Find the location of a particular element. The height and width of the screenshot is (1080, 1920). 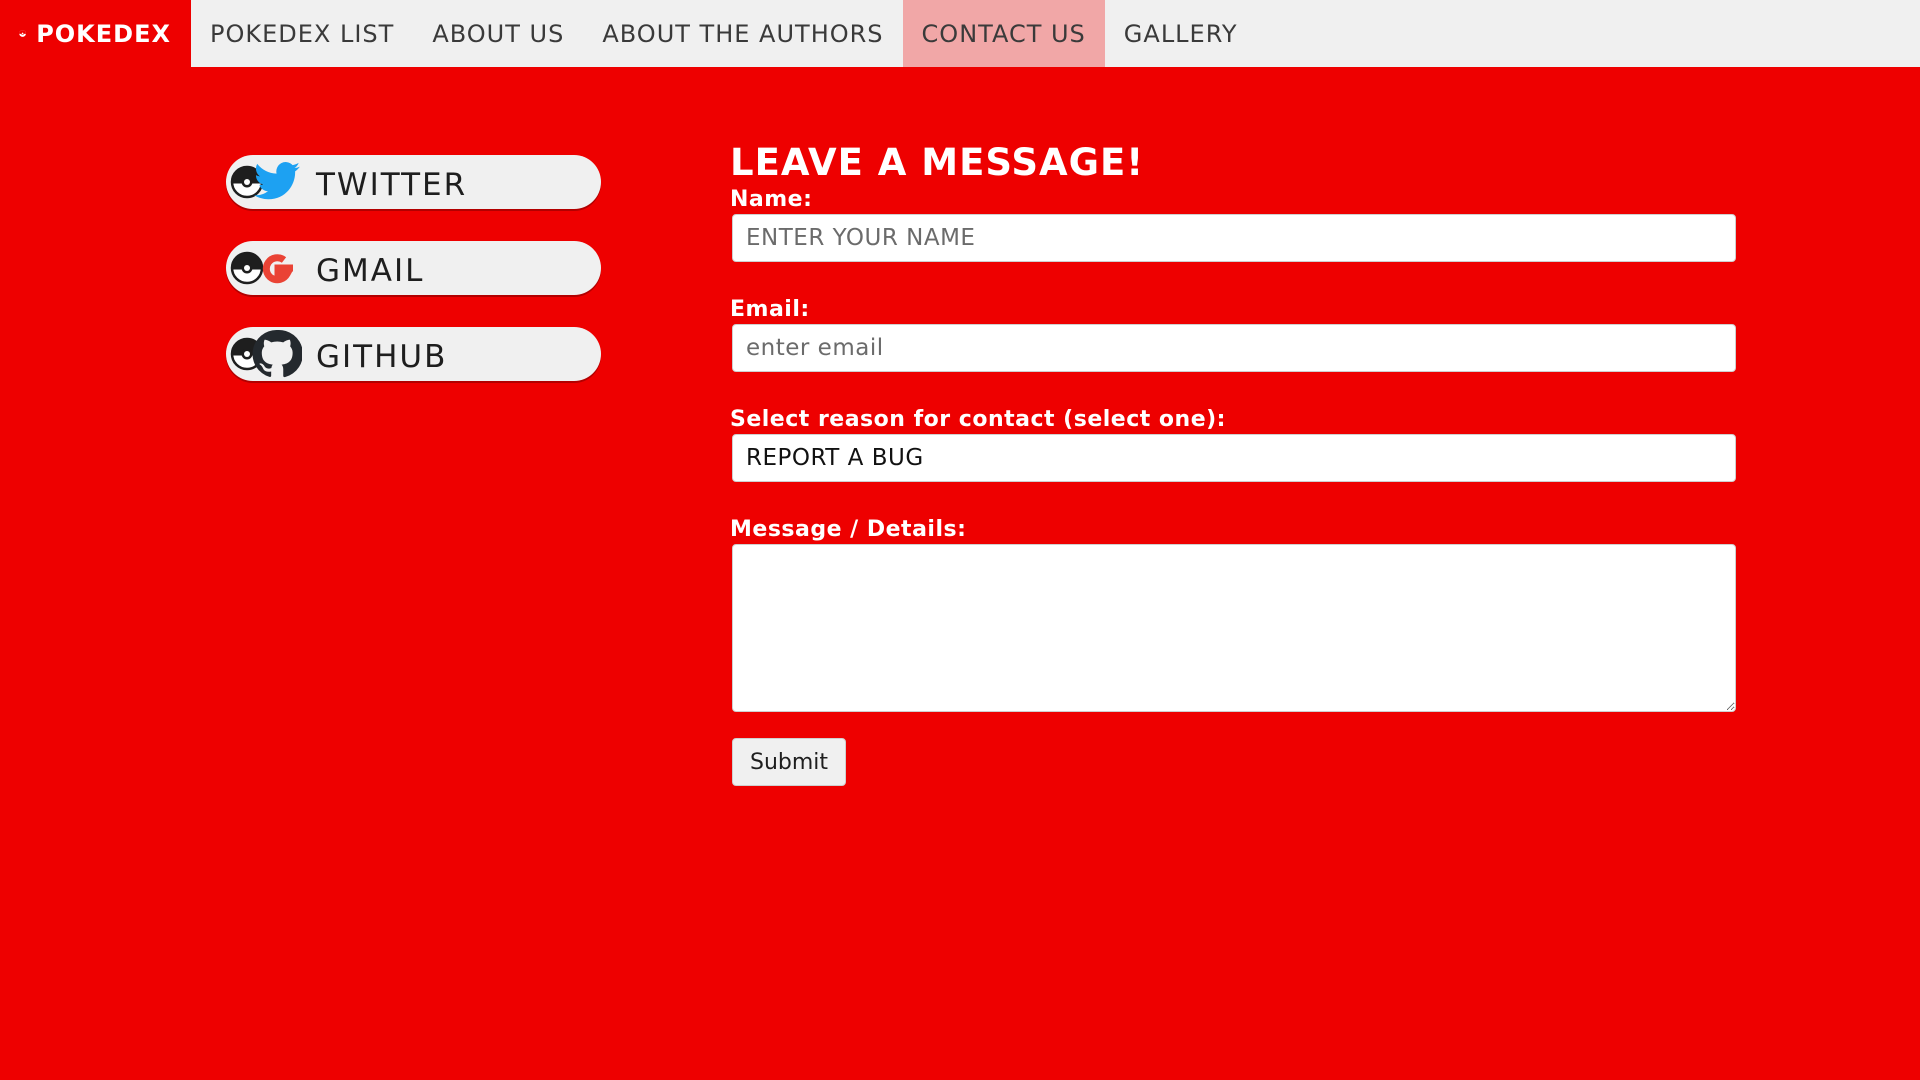

email-label: Email: is located at coordinates (770, 309).